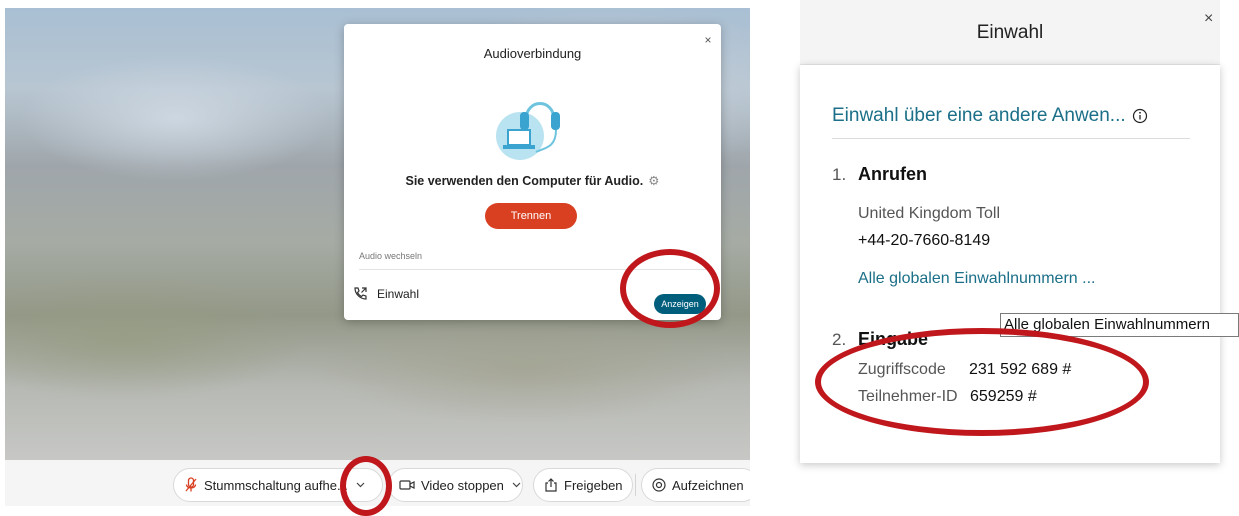 This screenshot has height=516, width=1239. I want to click on dial-in-title: Einwahl, so click(1010, 32).